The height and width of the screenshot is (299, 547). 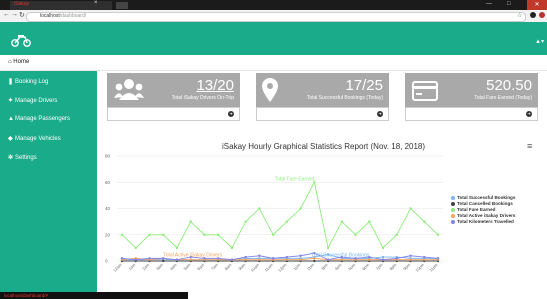 What do you see at coordinates (433, 267) in the screenshot?
I see `x-tick-label: 11pm` at bounding box center [433, 267].